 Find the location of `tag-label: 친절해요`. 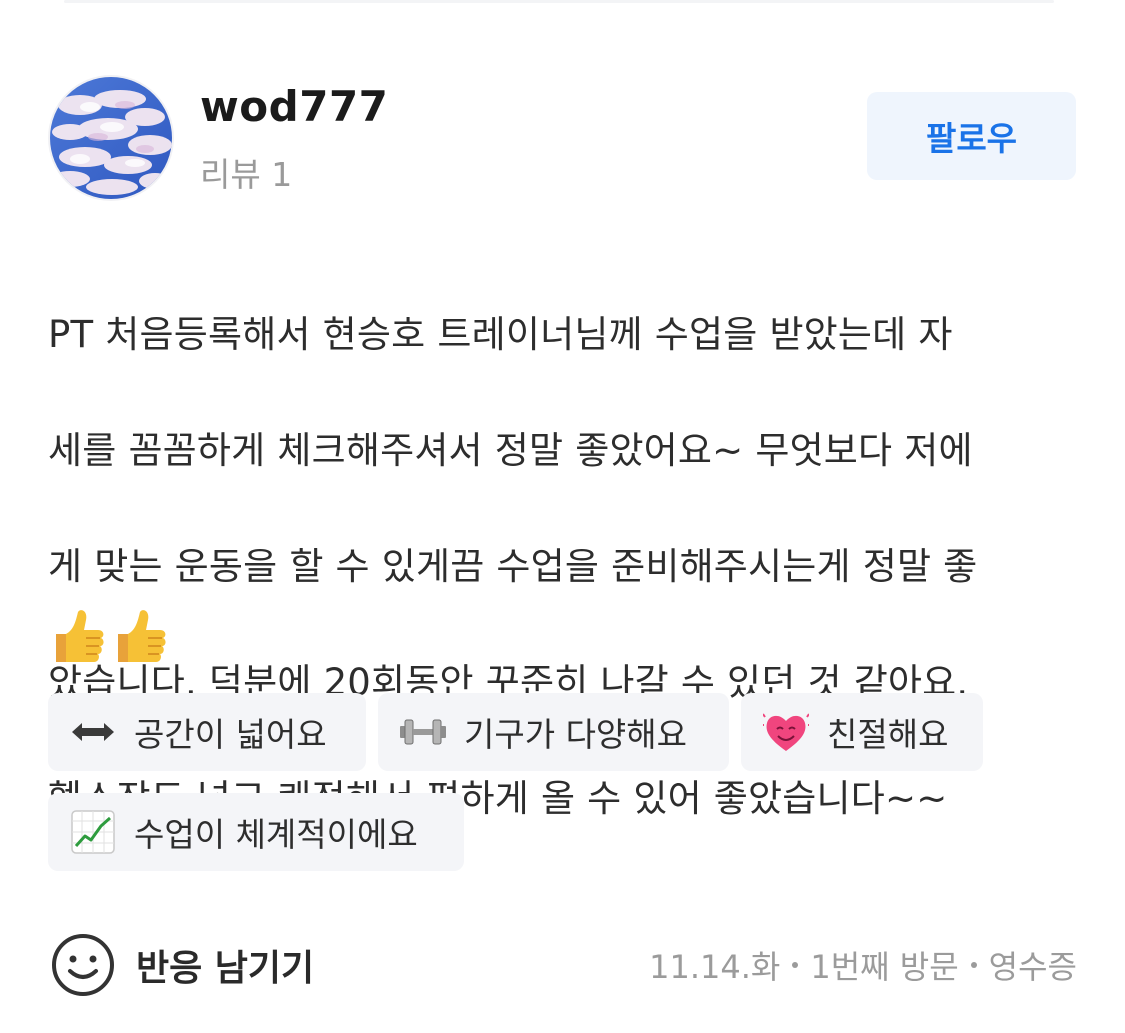

tag-label: 친절해요 is located at coordinates (888, 734).